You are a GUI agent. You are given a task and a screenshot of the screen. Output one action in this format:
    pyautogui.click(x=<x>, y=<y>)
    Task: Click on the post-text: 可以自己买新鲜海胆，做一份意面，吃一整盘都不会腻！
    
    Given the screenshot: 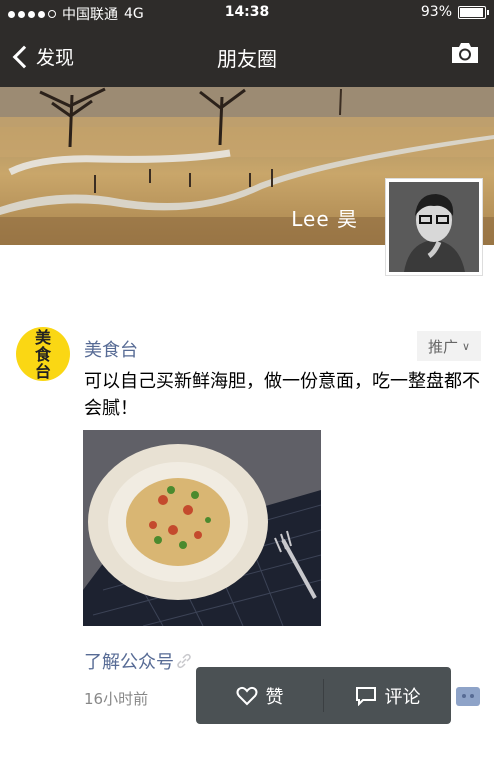 What is the action you would take?
    pyautogui.click(x=282, y=395)
    